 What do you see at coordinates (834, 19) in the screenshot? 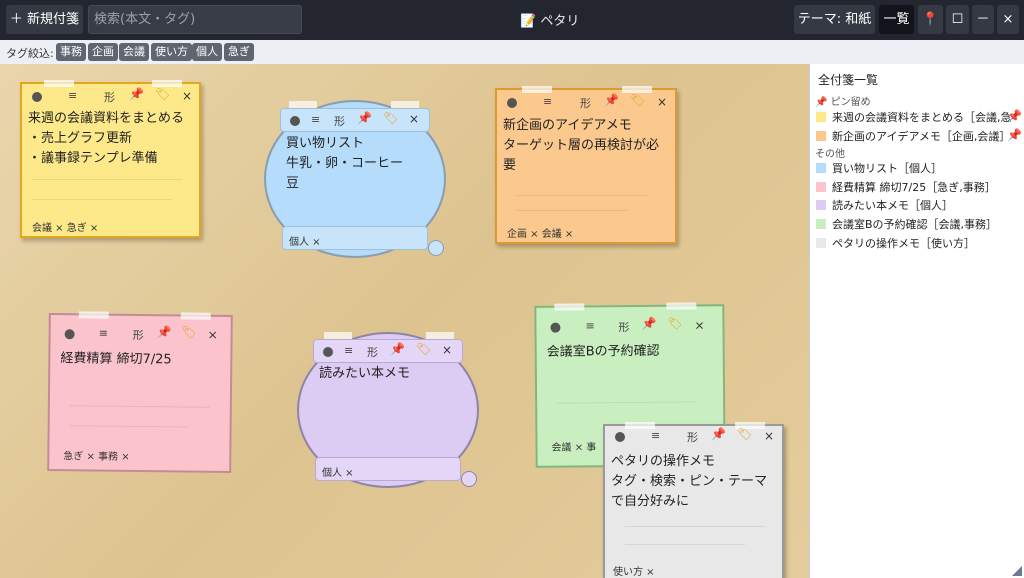
I see `theme-button: テーマ: 和紙` at bounding box center [834, 19].